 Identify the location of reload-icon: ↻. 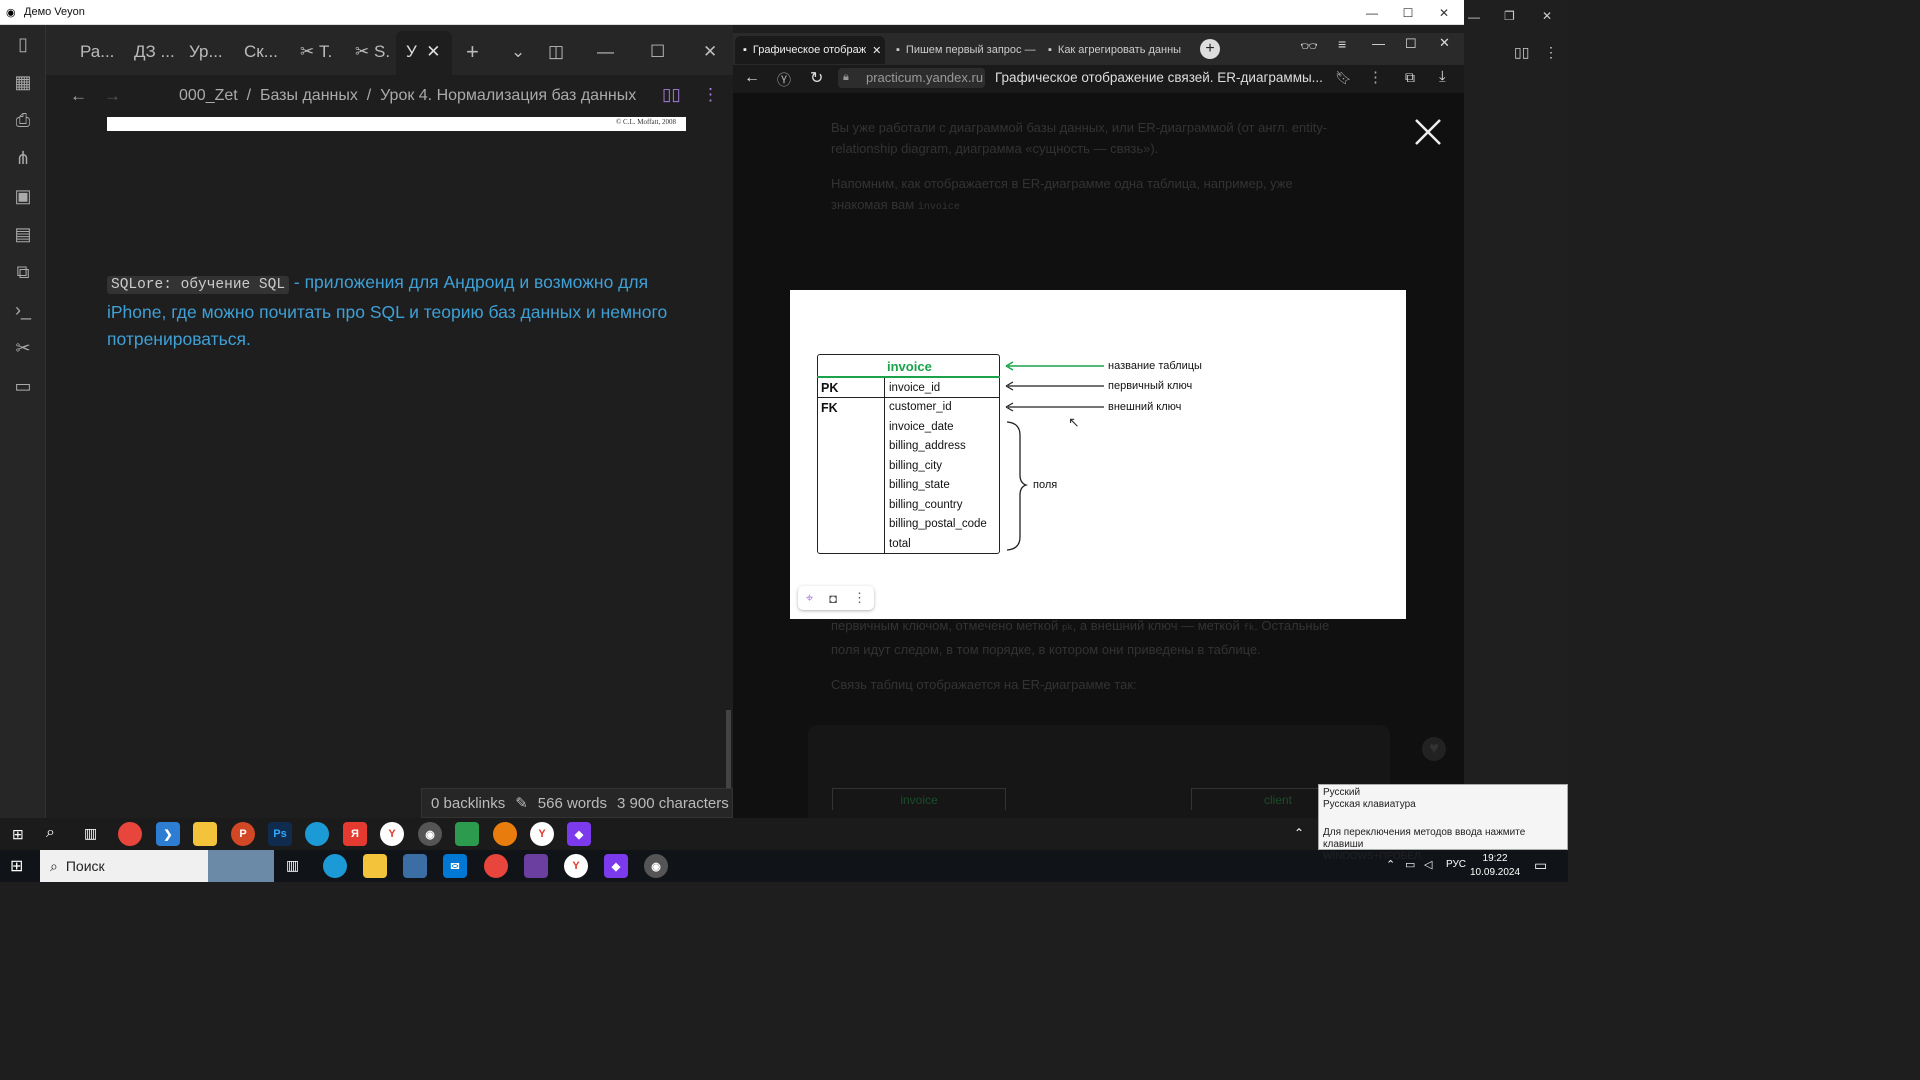
(816, 78).